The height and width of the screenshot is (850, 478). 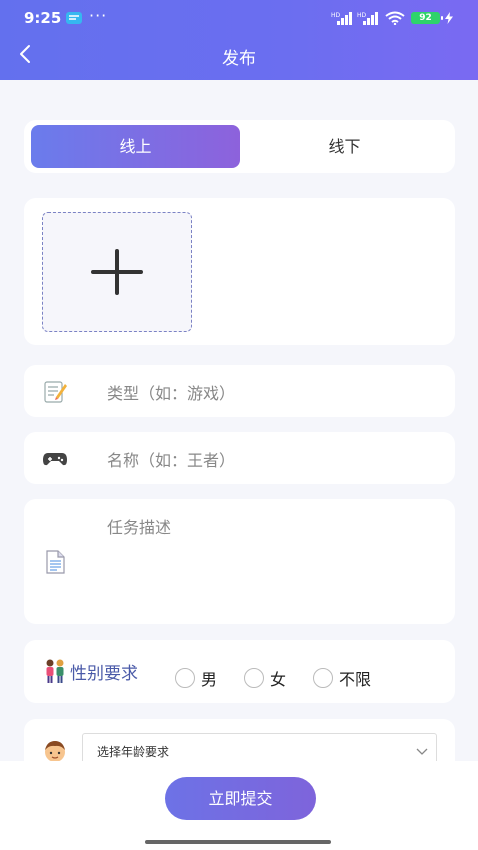 I want to click on gender-any-label: 不限, so click(x=355, y=678).